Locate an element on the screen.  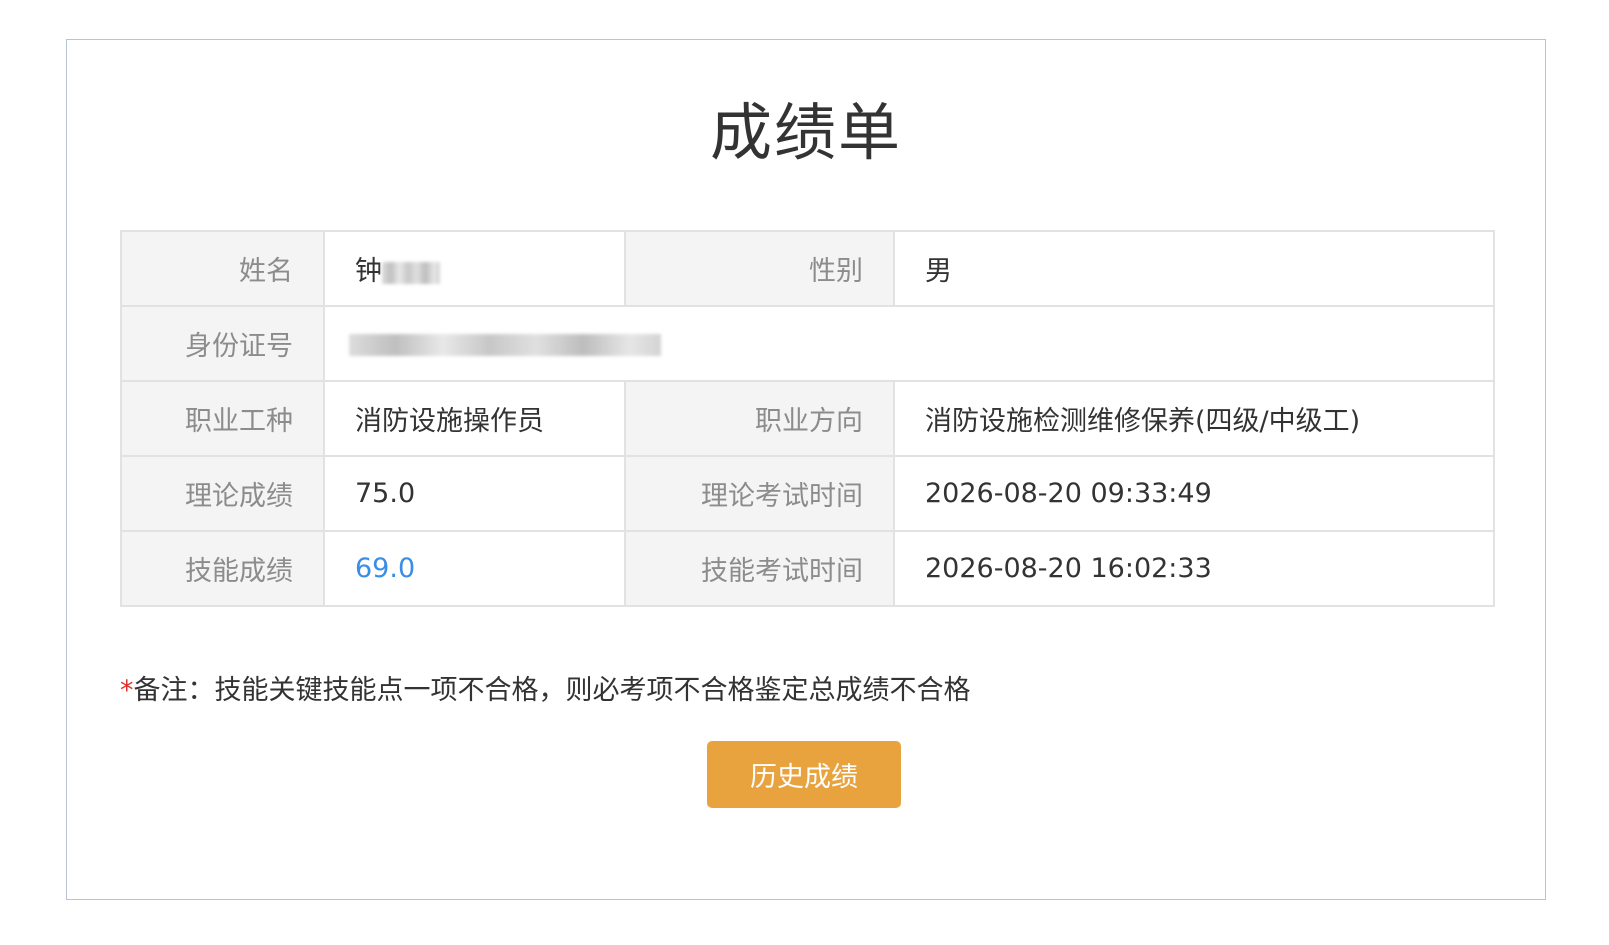
gender-value: 男 is located at coordinates (1194, 268).